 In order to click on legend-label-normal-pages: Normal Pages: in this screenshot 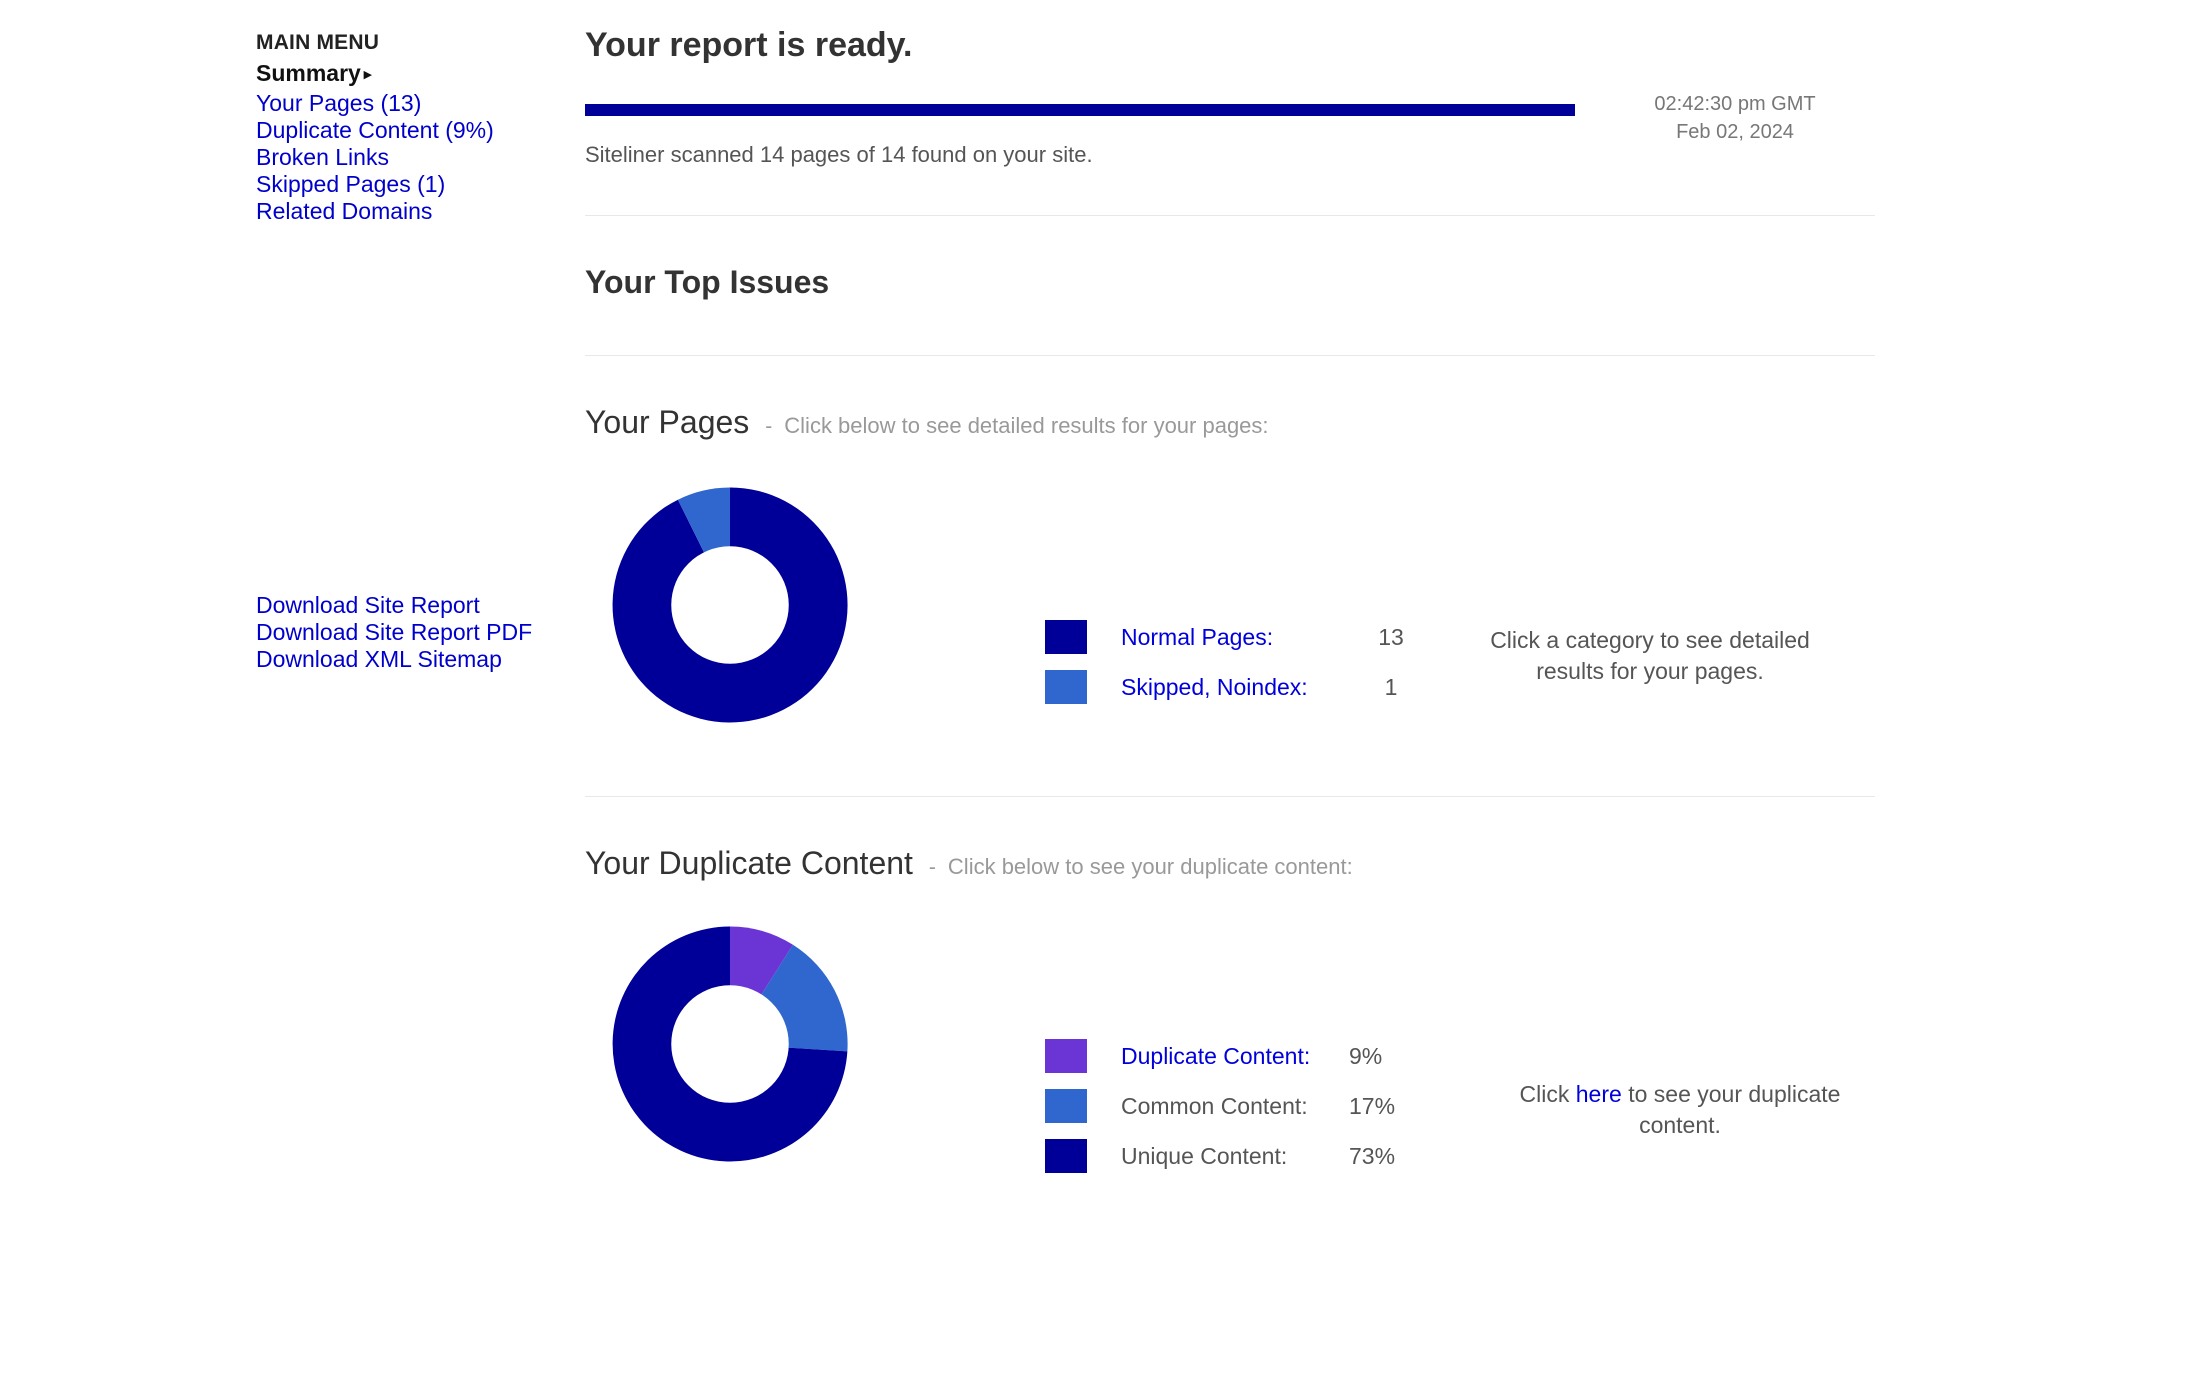, I will do `click(1236, 637)`.